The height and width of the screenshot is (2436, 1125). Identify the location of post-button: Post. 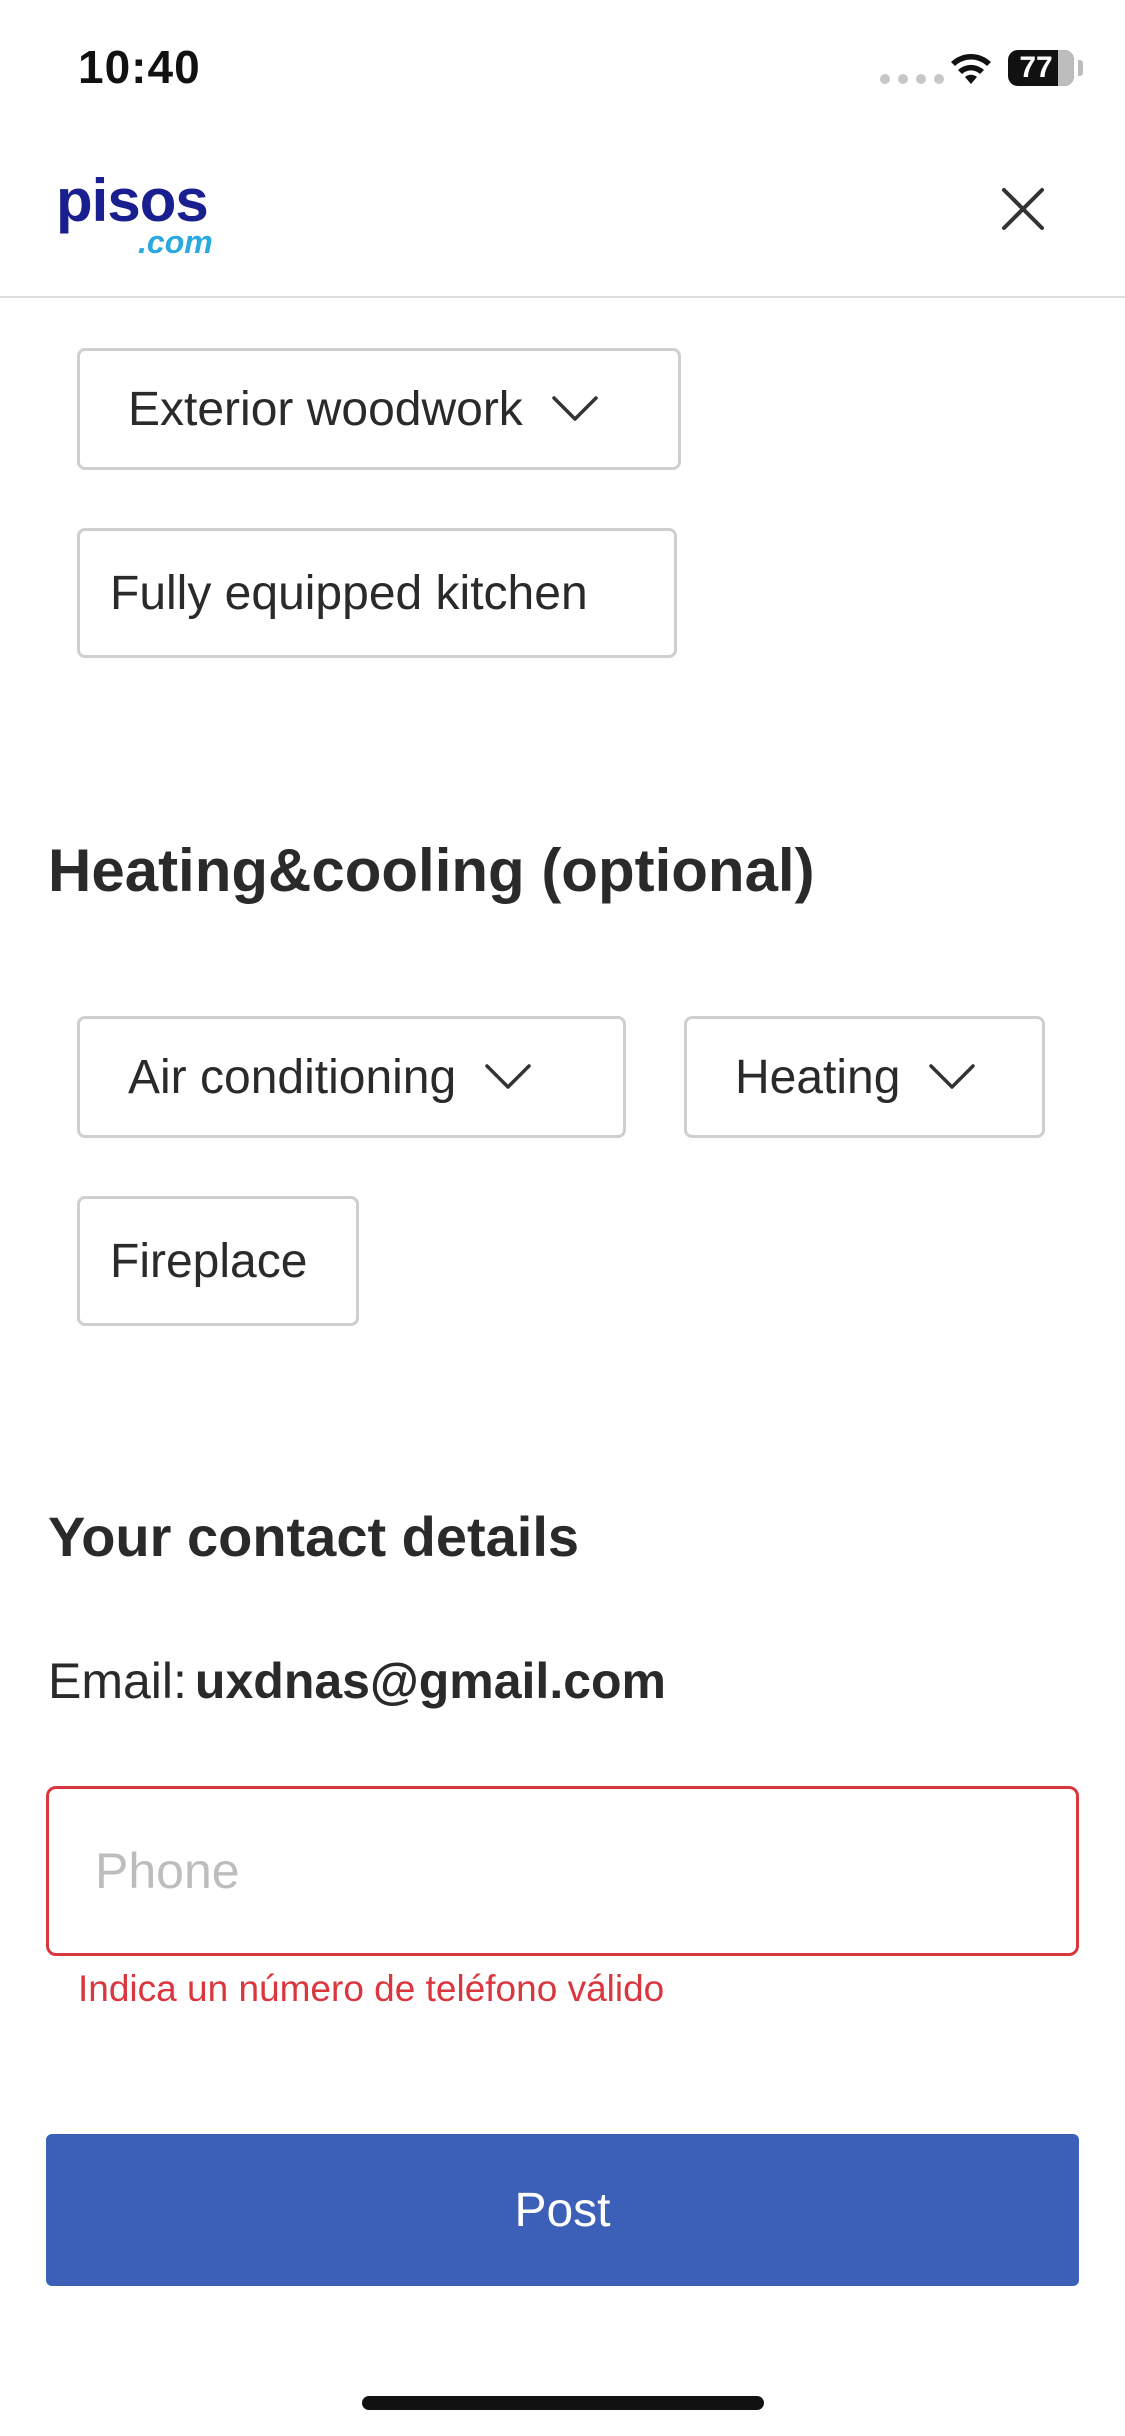
(562, 2210).